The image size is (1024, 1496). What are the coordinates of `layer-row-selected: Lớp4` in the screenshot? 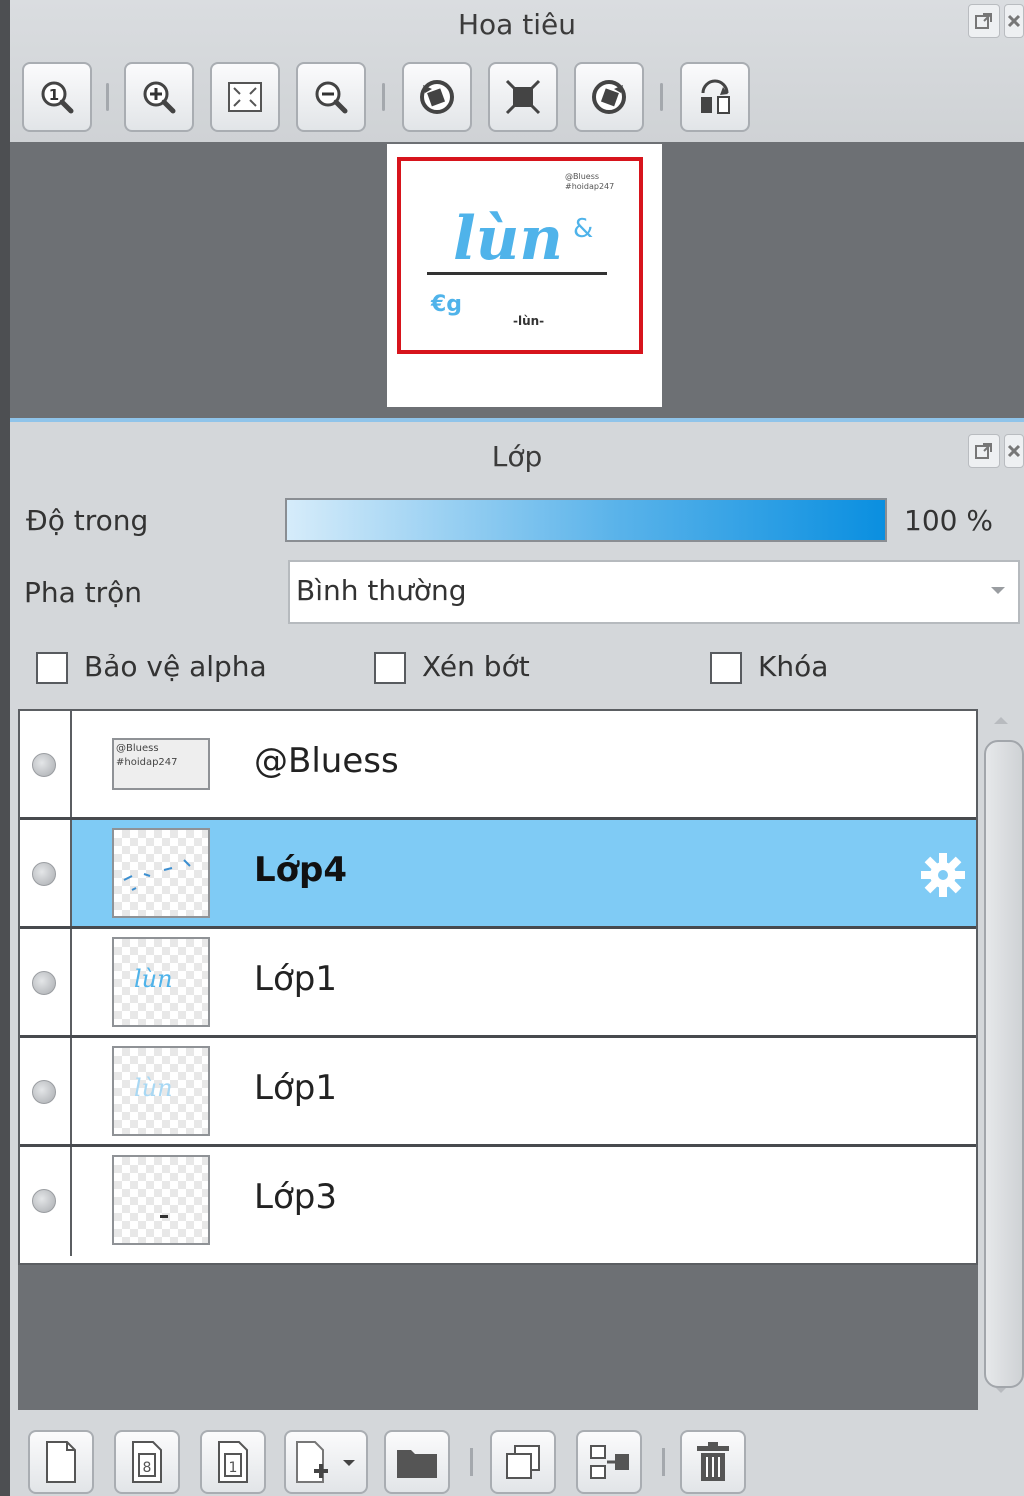 It's located at (498, 874).